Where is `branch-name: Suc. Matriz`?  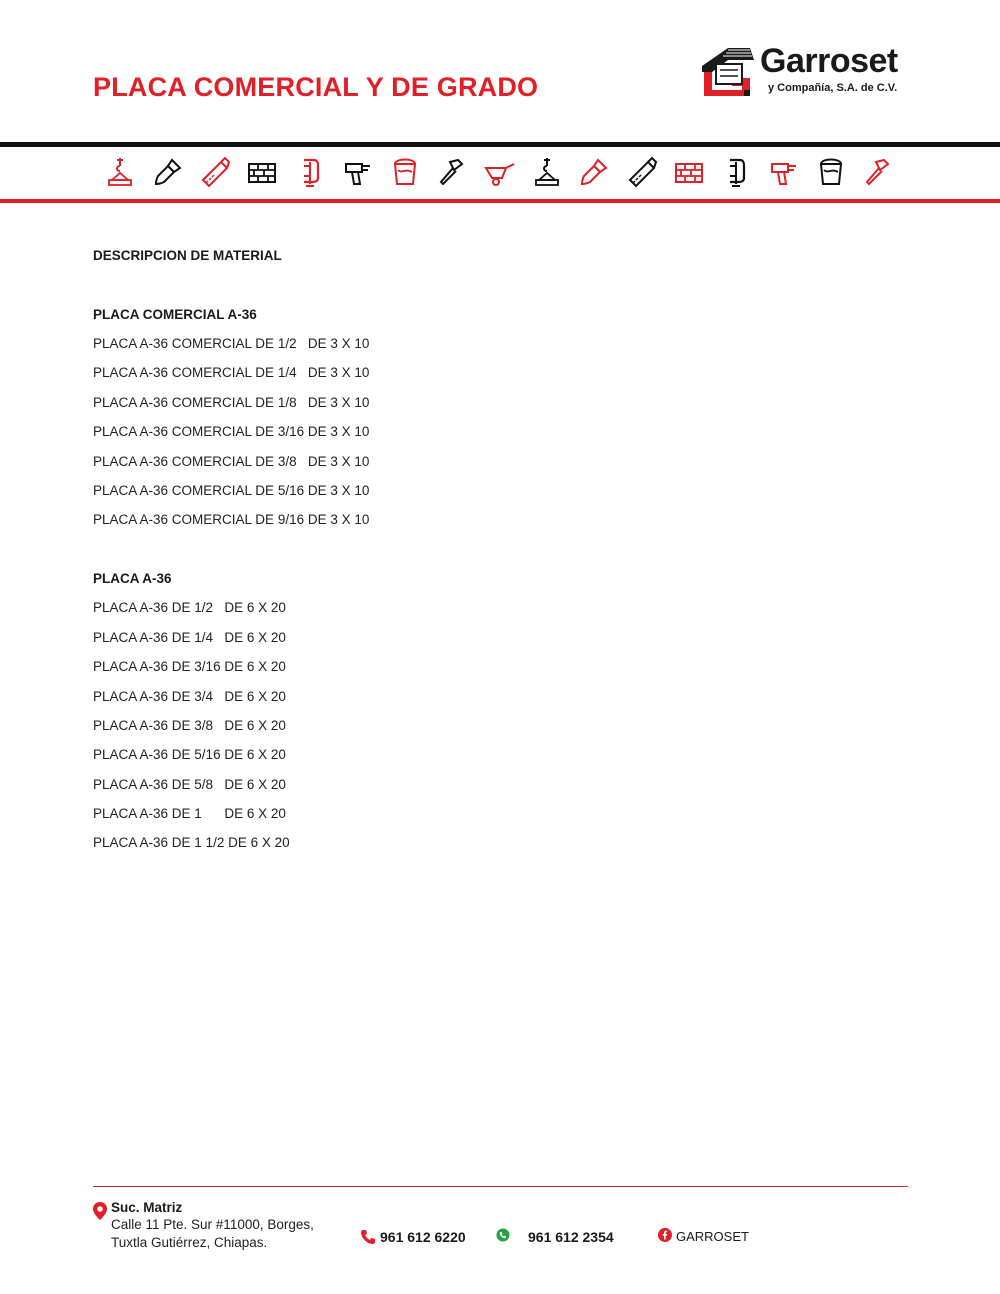
branch-name: Suc. Matriz is located at coordinates (147, 1207).